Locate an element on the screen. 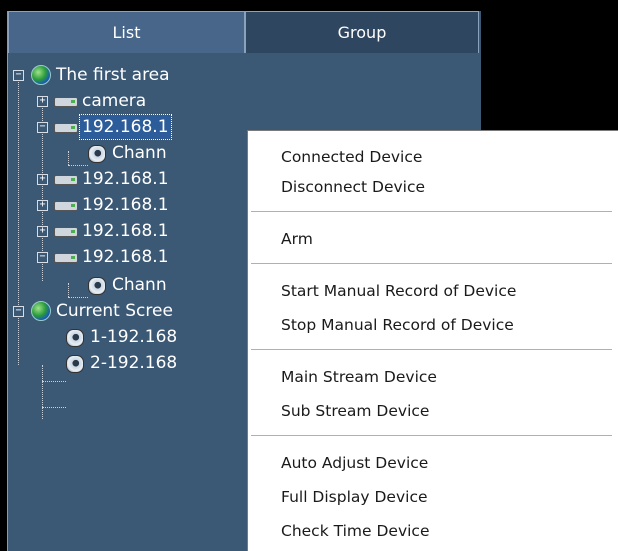 The width and height of the screenshot is (618, 551). tree-node-label: Current Scree is located at coordinates (114, 311).